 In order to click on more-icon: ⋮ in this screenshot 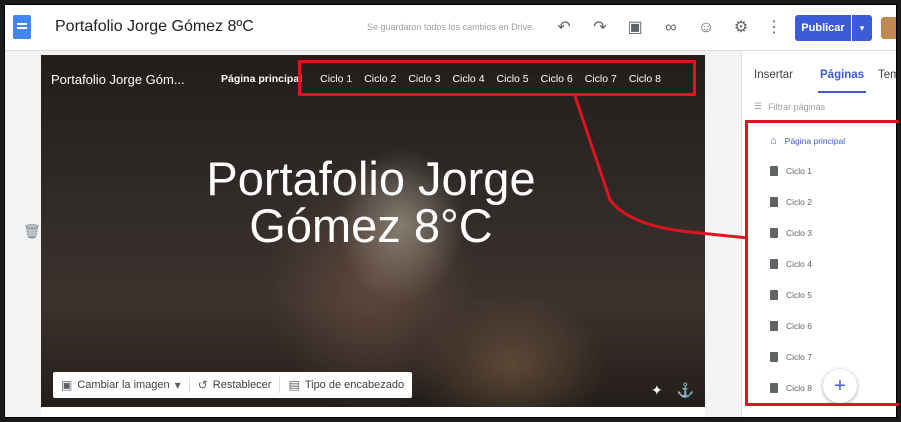, I will do `click(774, 28)`.